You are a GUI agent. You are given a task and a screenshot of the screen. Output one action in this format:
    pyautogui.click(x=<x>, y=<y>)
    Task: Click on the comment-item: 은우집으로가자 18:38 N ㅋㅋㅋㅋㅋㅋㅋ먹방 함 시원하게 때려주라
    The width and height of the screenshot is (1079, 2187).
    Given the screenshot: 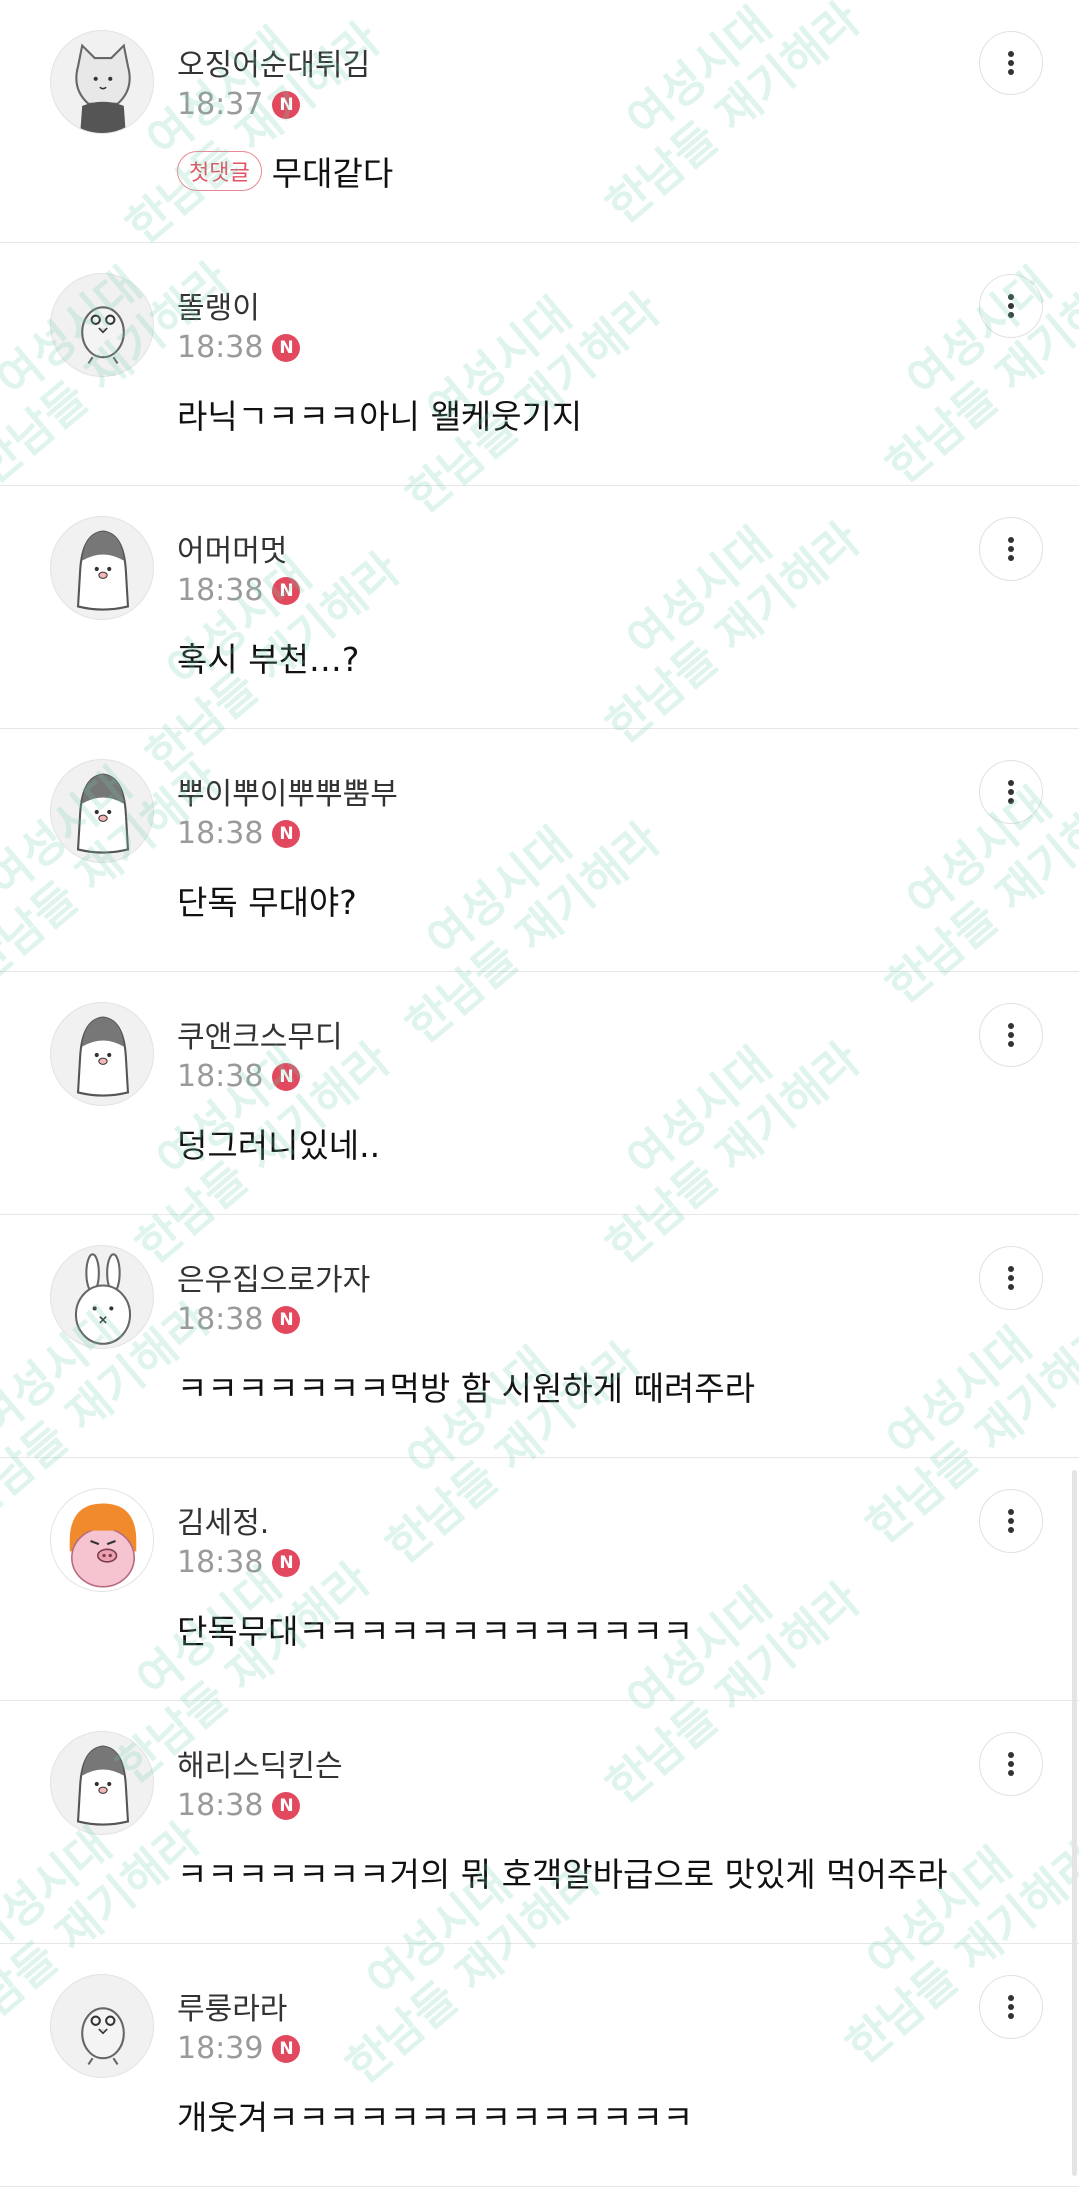 What is the action you would take?
    pyautogui.click(x=539, y=1336)
    